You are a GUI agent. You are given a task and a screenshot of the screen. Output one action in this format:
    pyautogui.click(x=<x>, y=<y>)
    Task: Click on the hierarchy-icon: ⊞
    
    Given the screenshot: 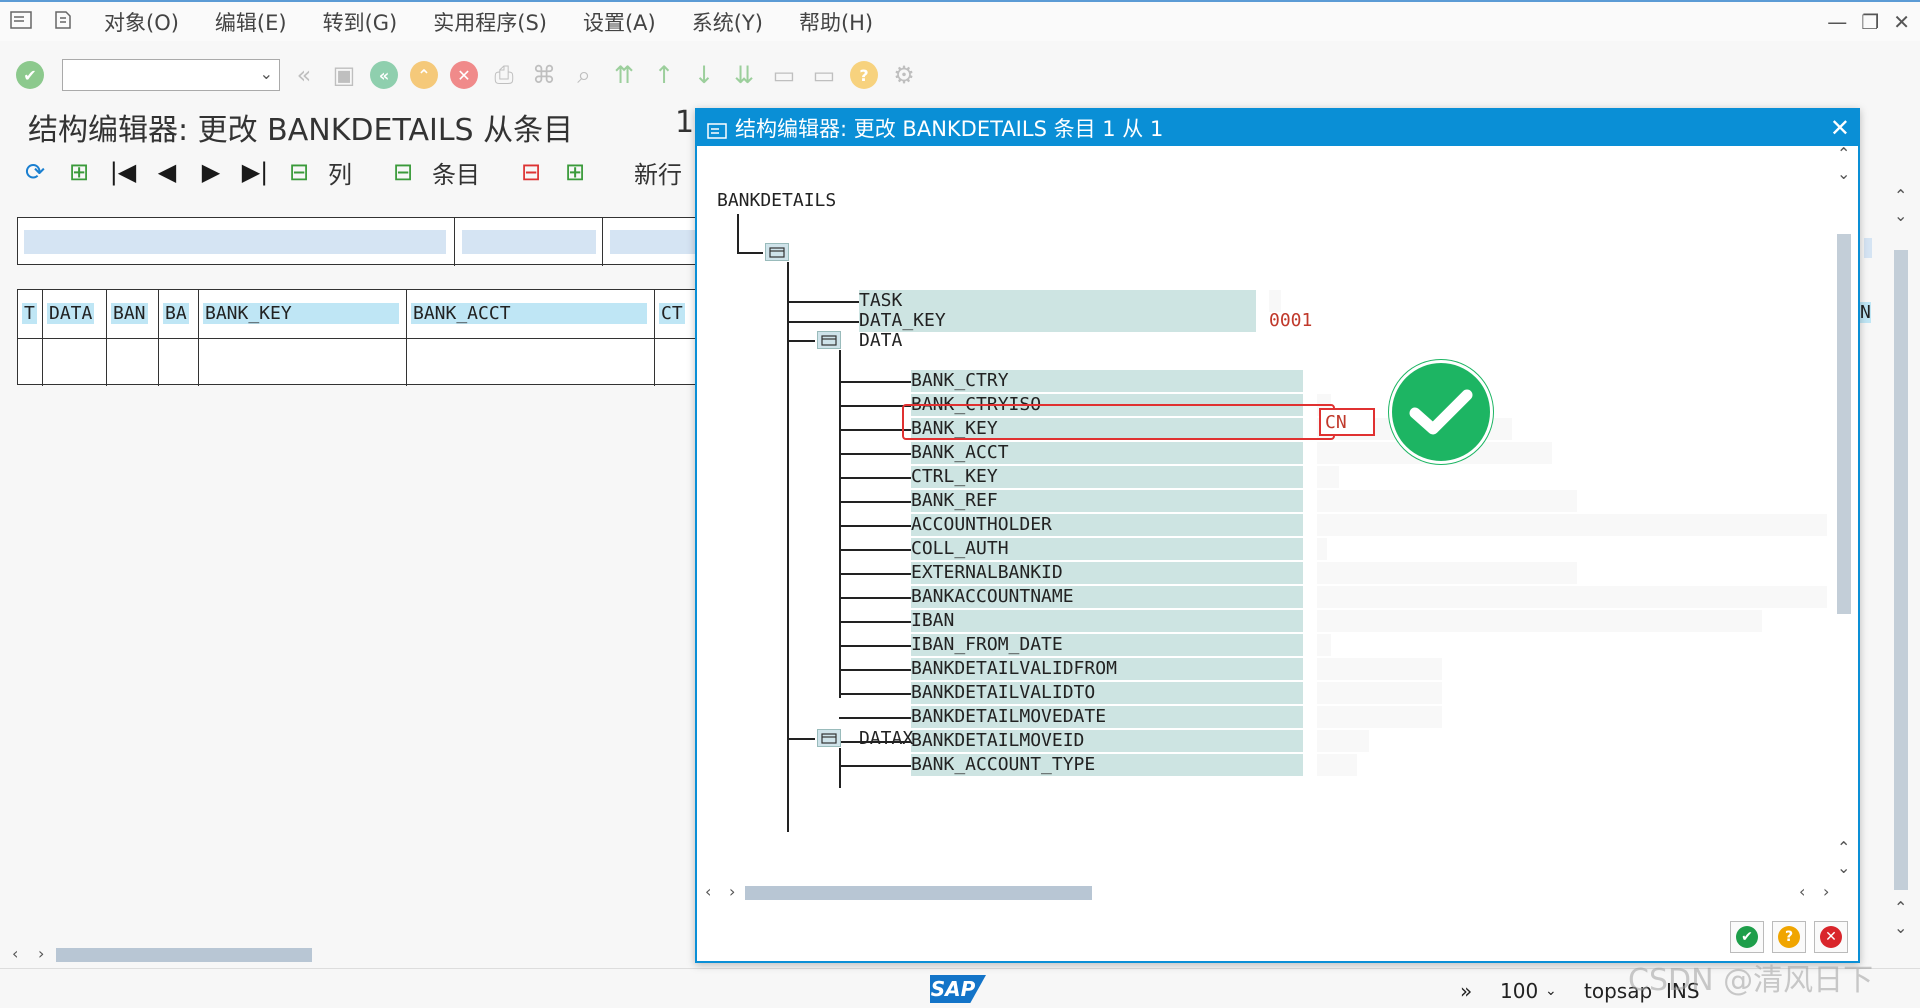 What is the action you would take?
    pyautogui.click(x=79, y=172)
    